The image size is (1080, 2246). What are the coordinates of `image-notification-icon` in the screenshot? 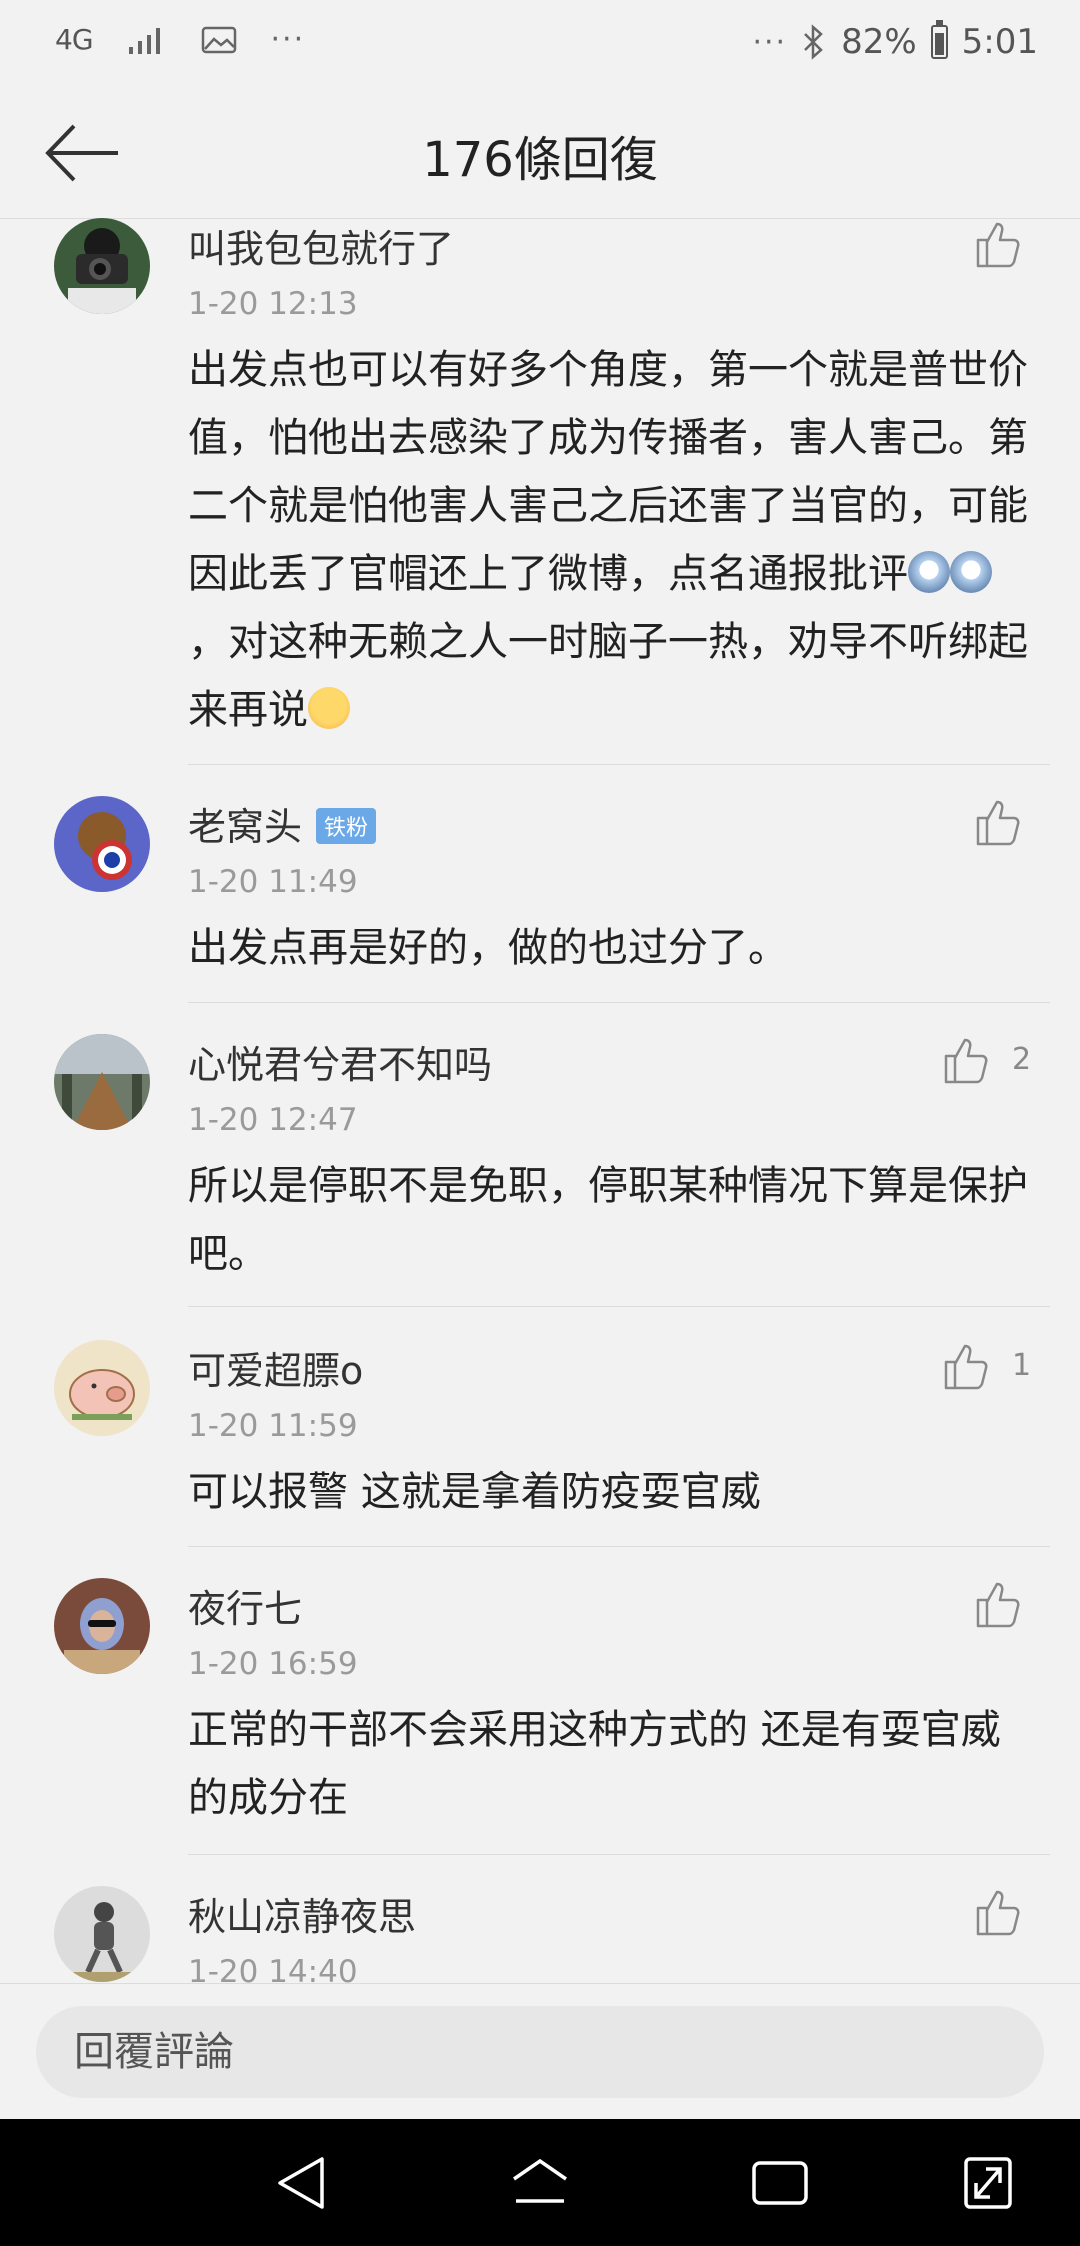 It's located at (218, 39).